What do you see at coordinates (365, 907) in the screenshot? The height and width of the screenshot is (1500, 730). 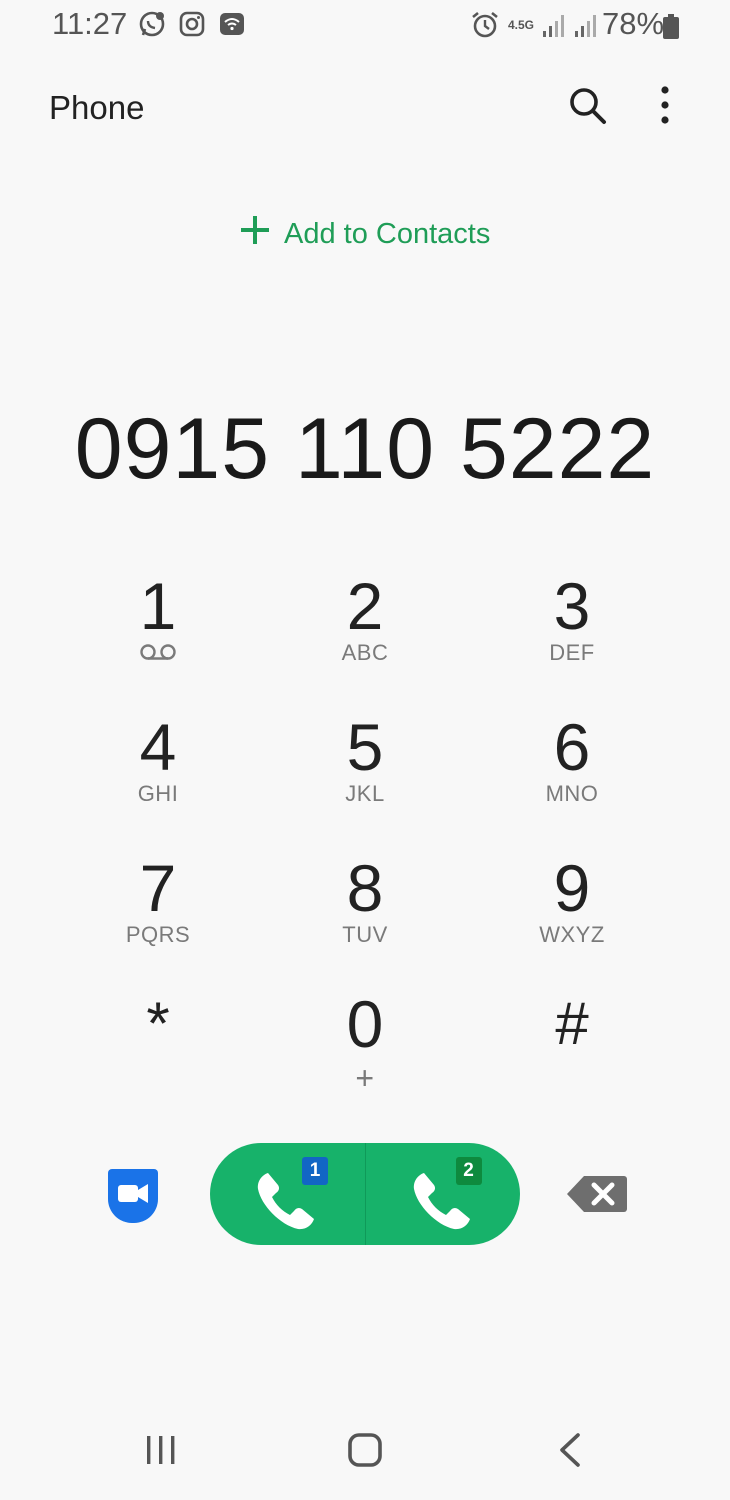 I see `key-8: 8 TUV` at bounding box center [365, 907].